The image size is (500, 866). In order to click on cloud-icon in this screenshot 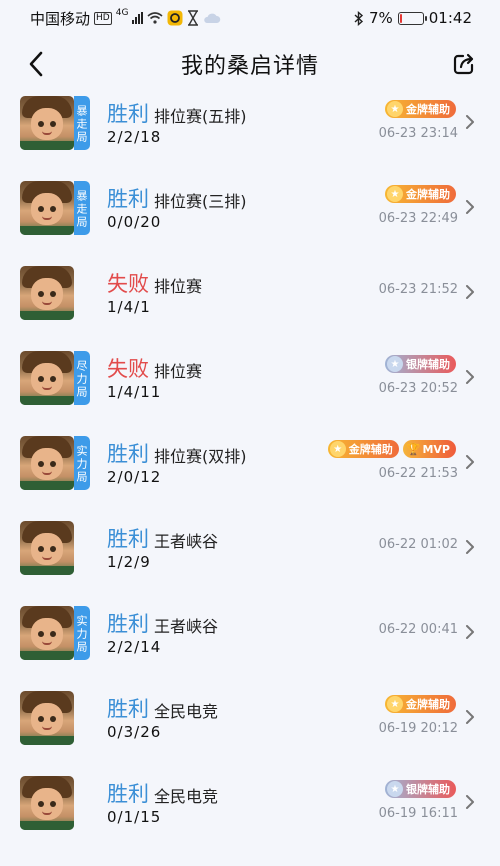, I will do `click(212, 18)`.